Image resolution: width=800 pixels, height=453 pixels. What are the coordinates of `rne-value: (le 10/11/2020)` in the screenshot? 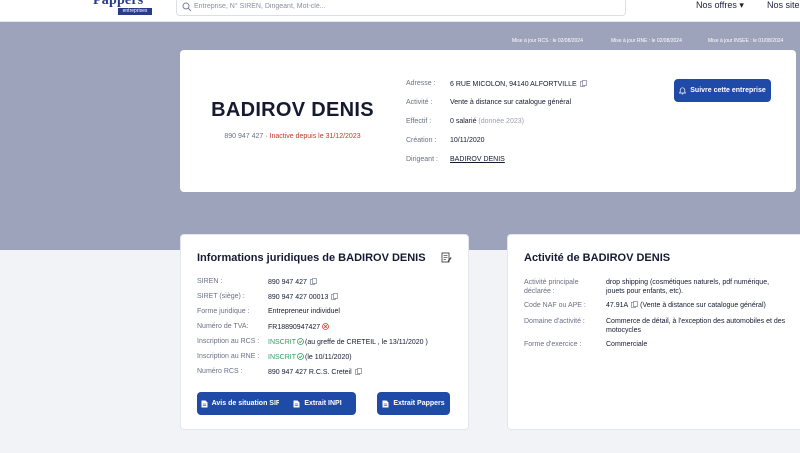 It's located at (328, 357).